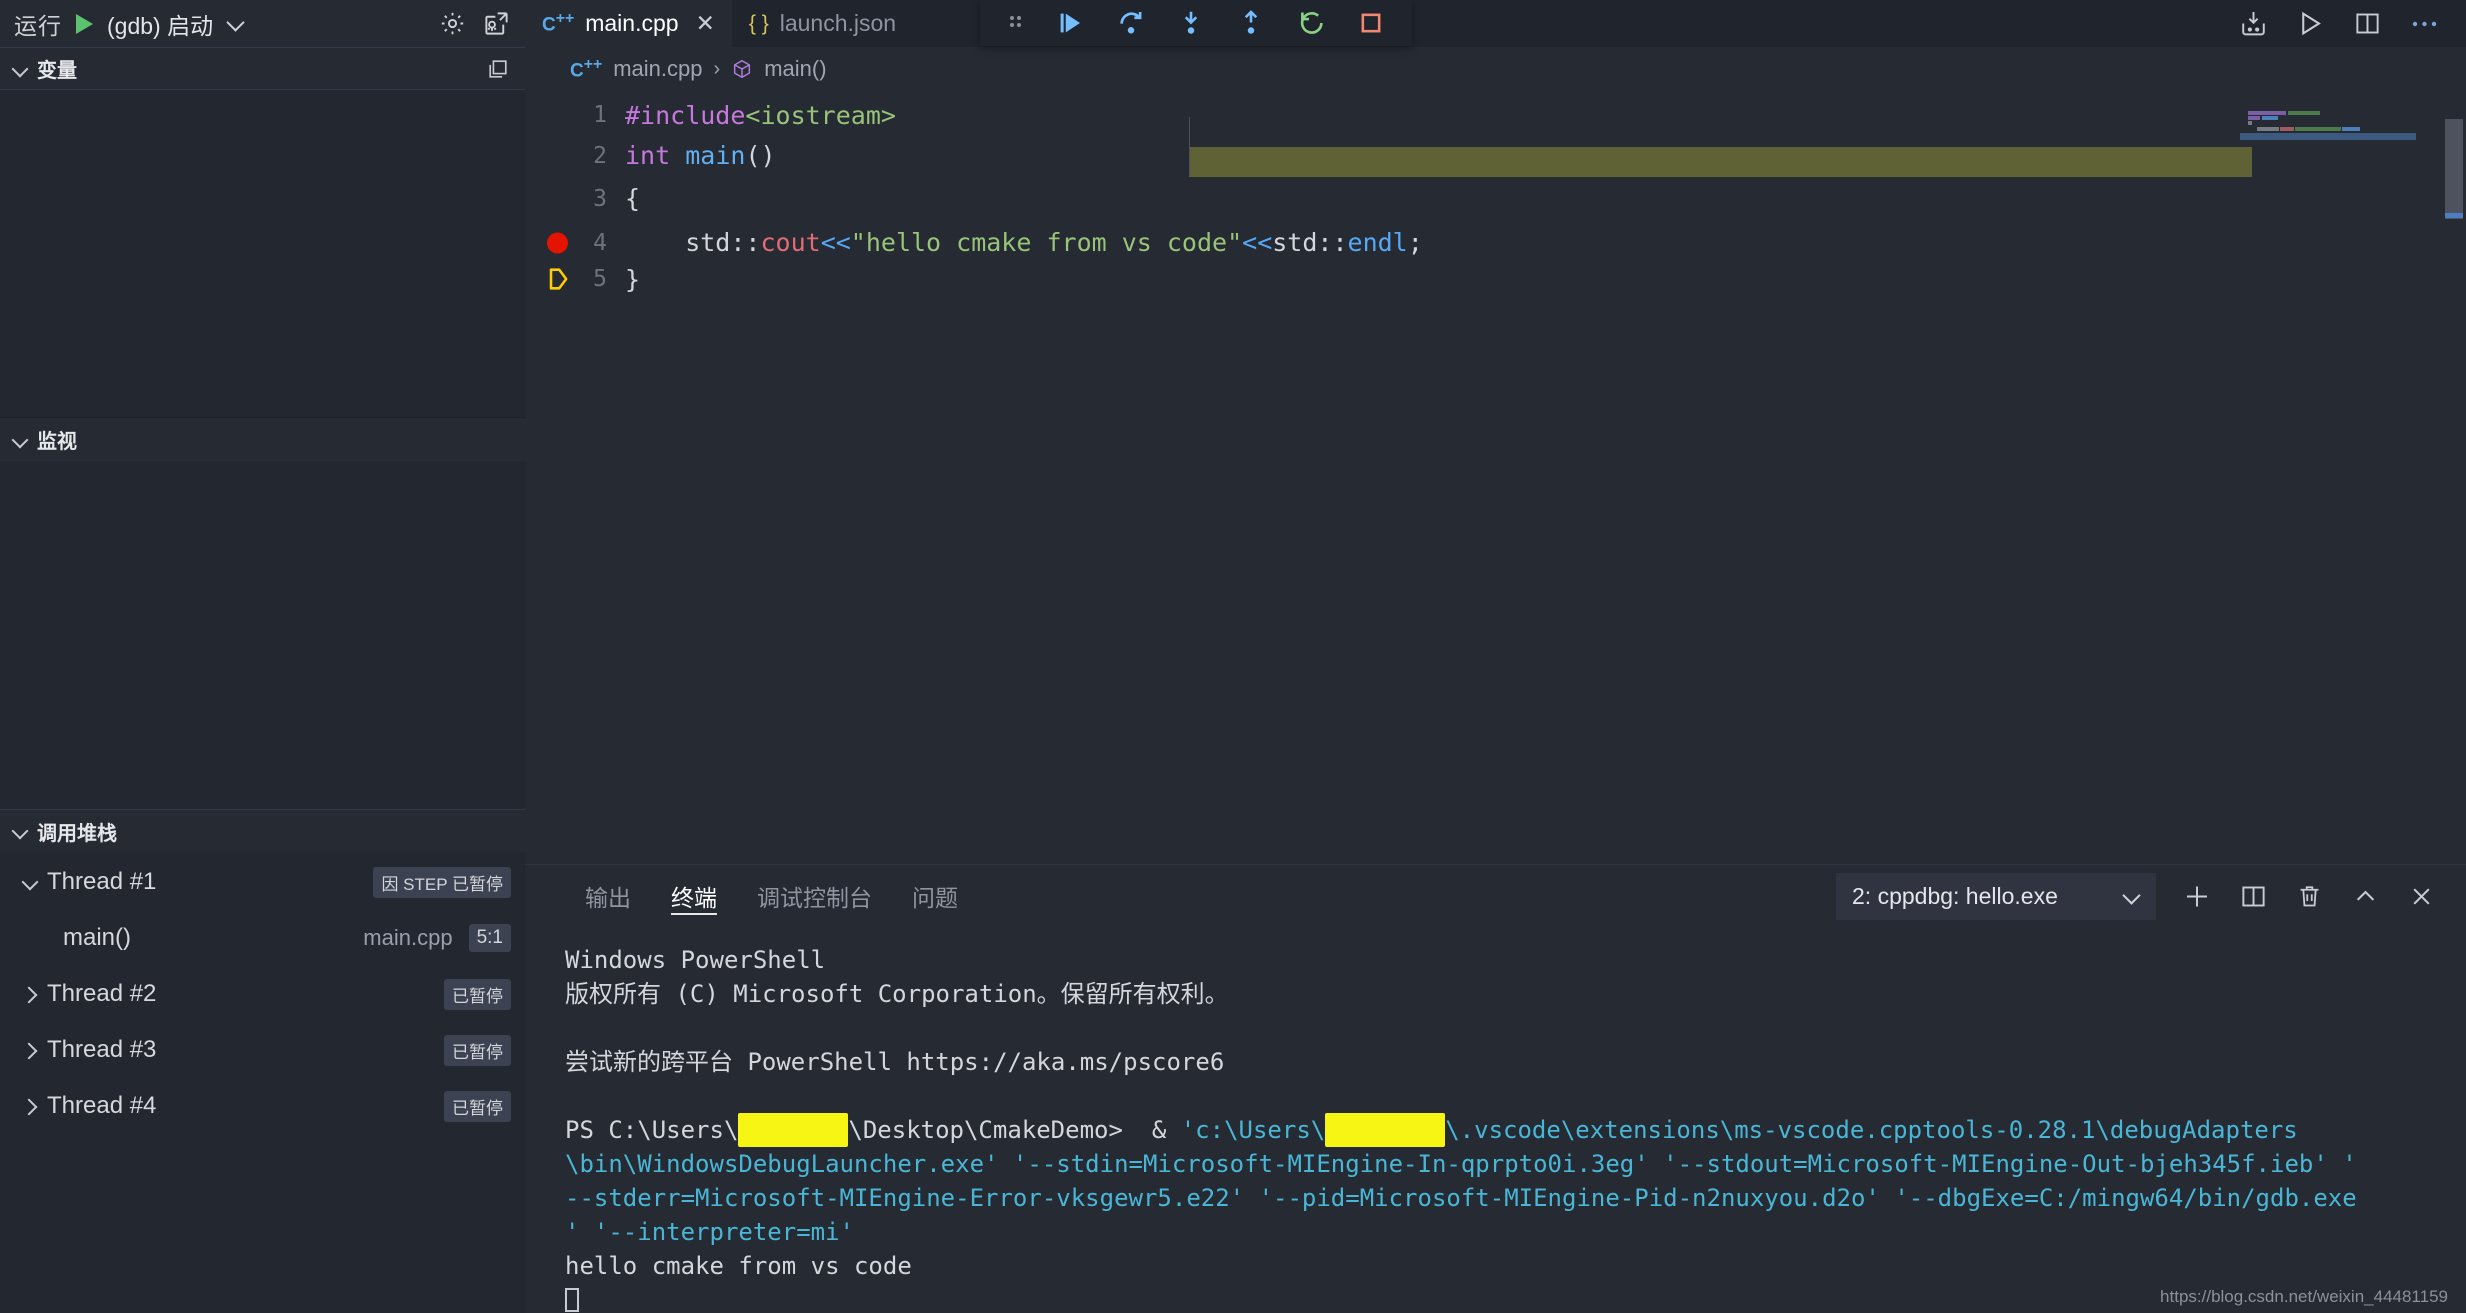 This screenshot has width=2466, height=1313. I want to click on callstack-thread-2: Thread #2 已暂停, so click(262, 994).